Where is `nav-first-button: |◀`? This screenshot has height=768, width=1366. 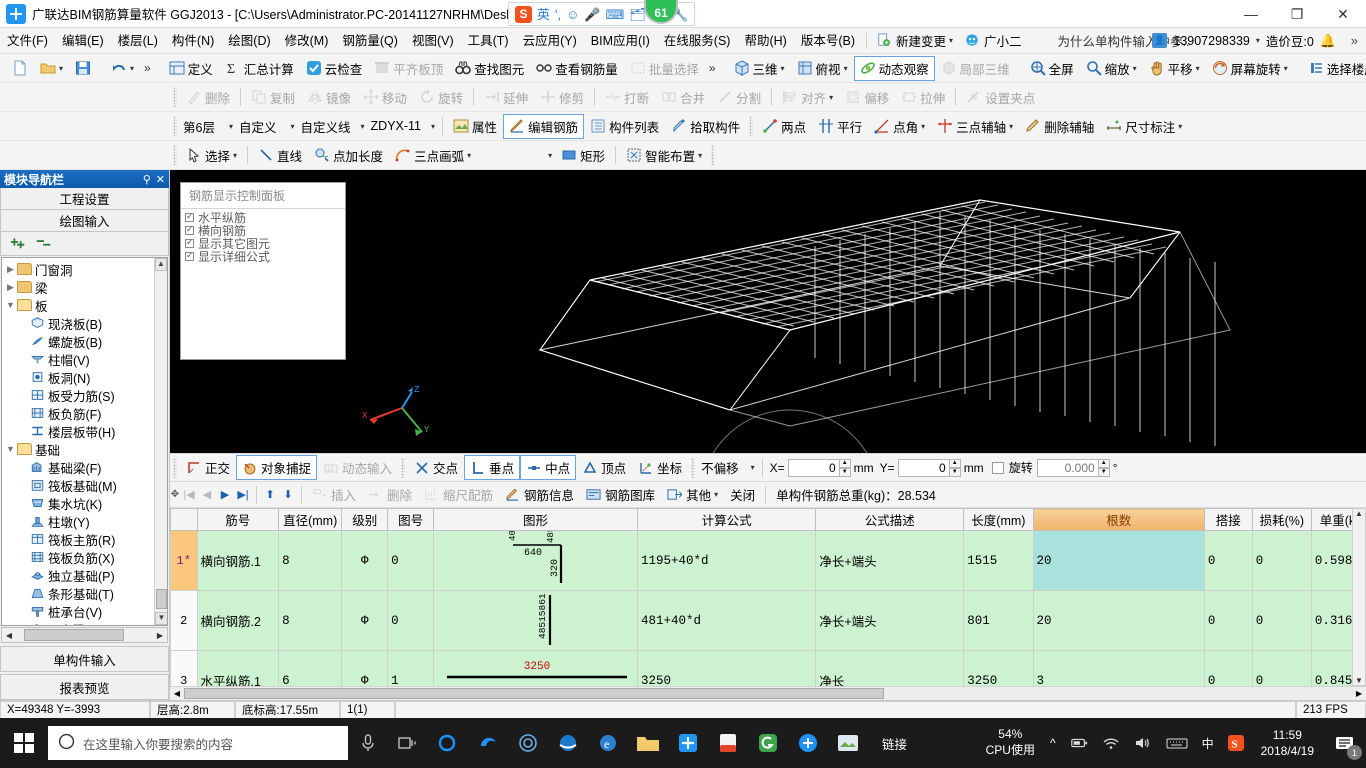 nav-first-button: |◀ is located at coordinates (189, 494).